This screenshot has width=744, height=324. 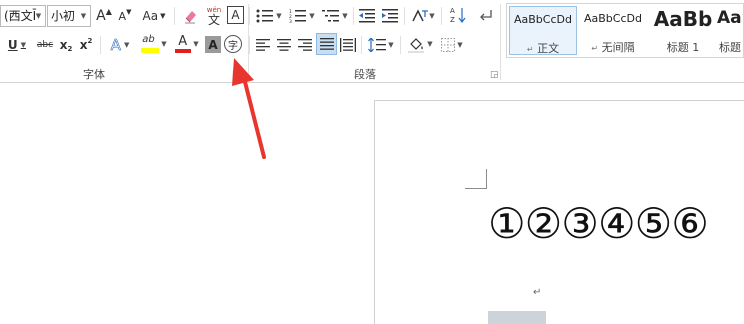 What do you see at coordinates (20, 16) in the screenshot?
I see `font-family-value: (西文Ī` at bounding box center [20, 16].